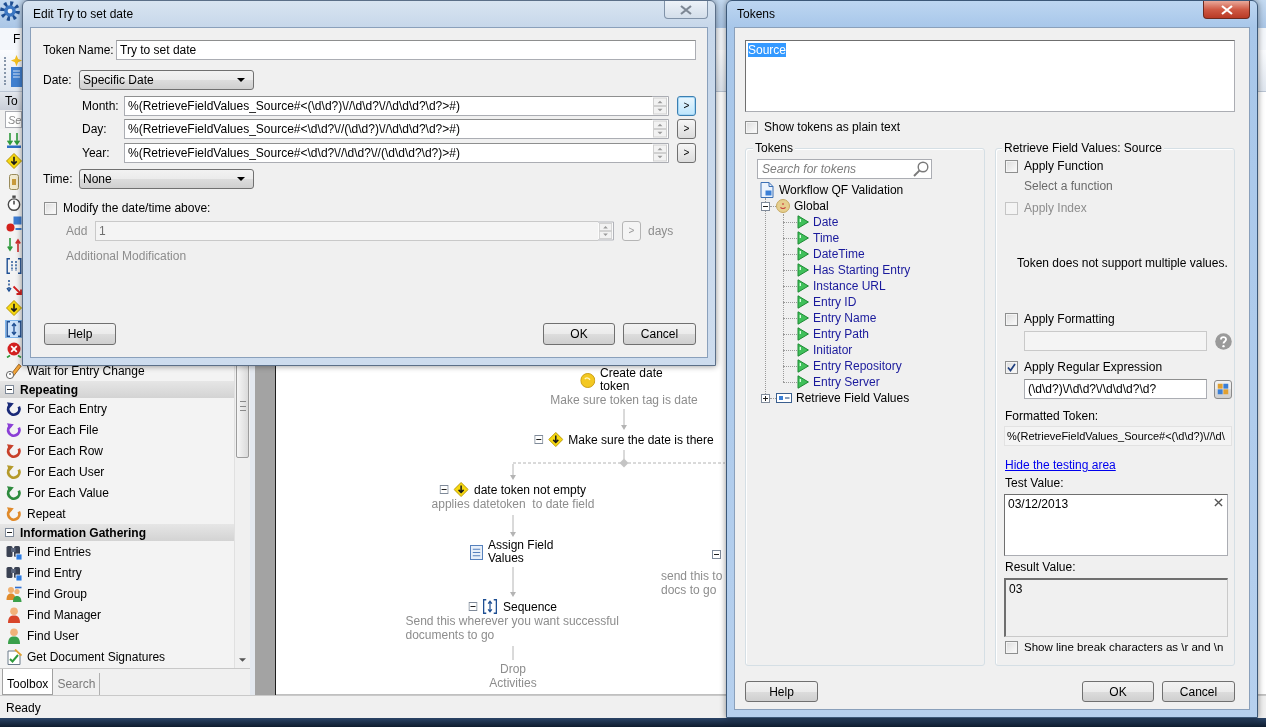 Image resolution: width=1266 pixels, height=727 pixels. I want to click on search-field: Search for tokens, so click(844, 169).